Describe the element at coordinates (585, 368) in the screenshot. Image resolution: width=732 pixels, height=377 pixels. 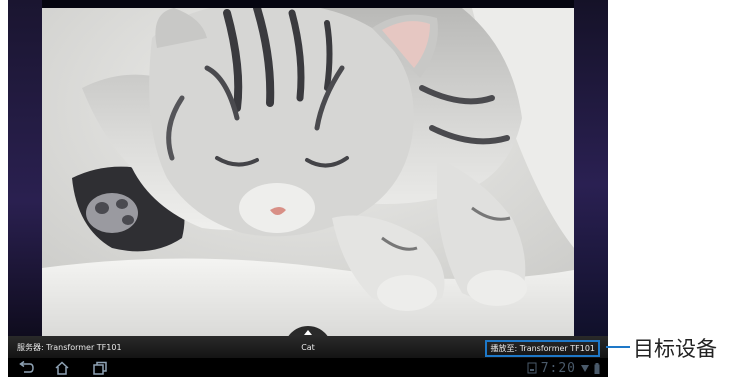
I see `wifi-icon` at that location.